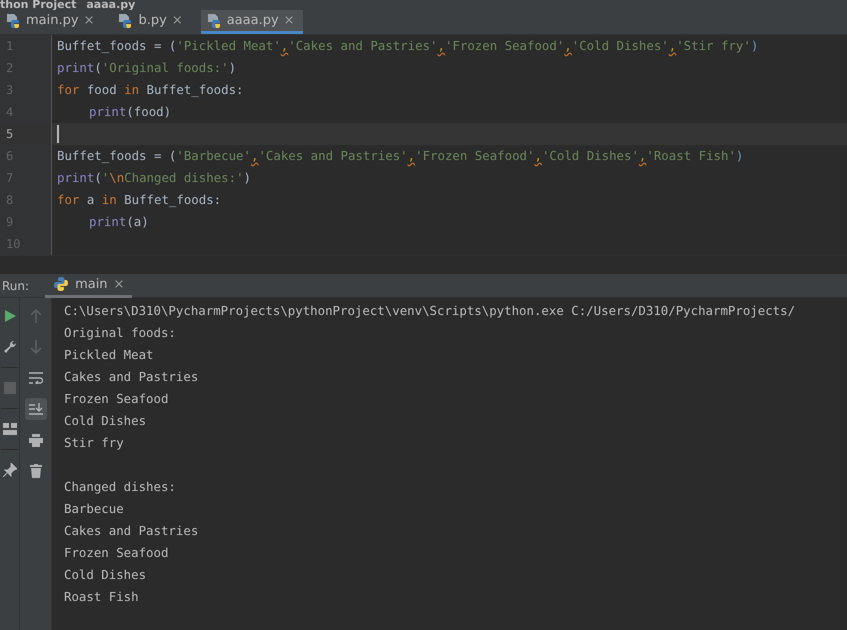 The width and height of the screenshot is (847, 630). Describe the element at coordinates (51, 22) in the screenshot. I see `editor-tab: main.py ×` at that location.